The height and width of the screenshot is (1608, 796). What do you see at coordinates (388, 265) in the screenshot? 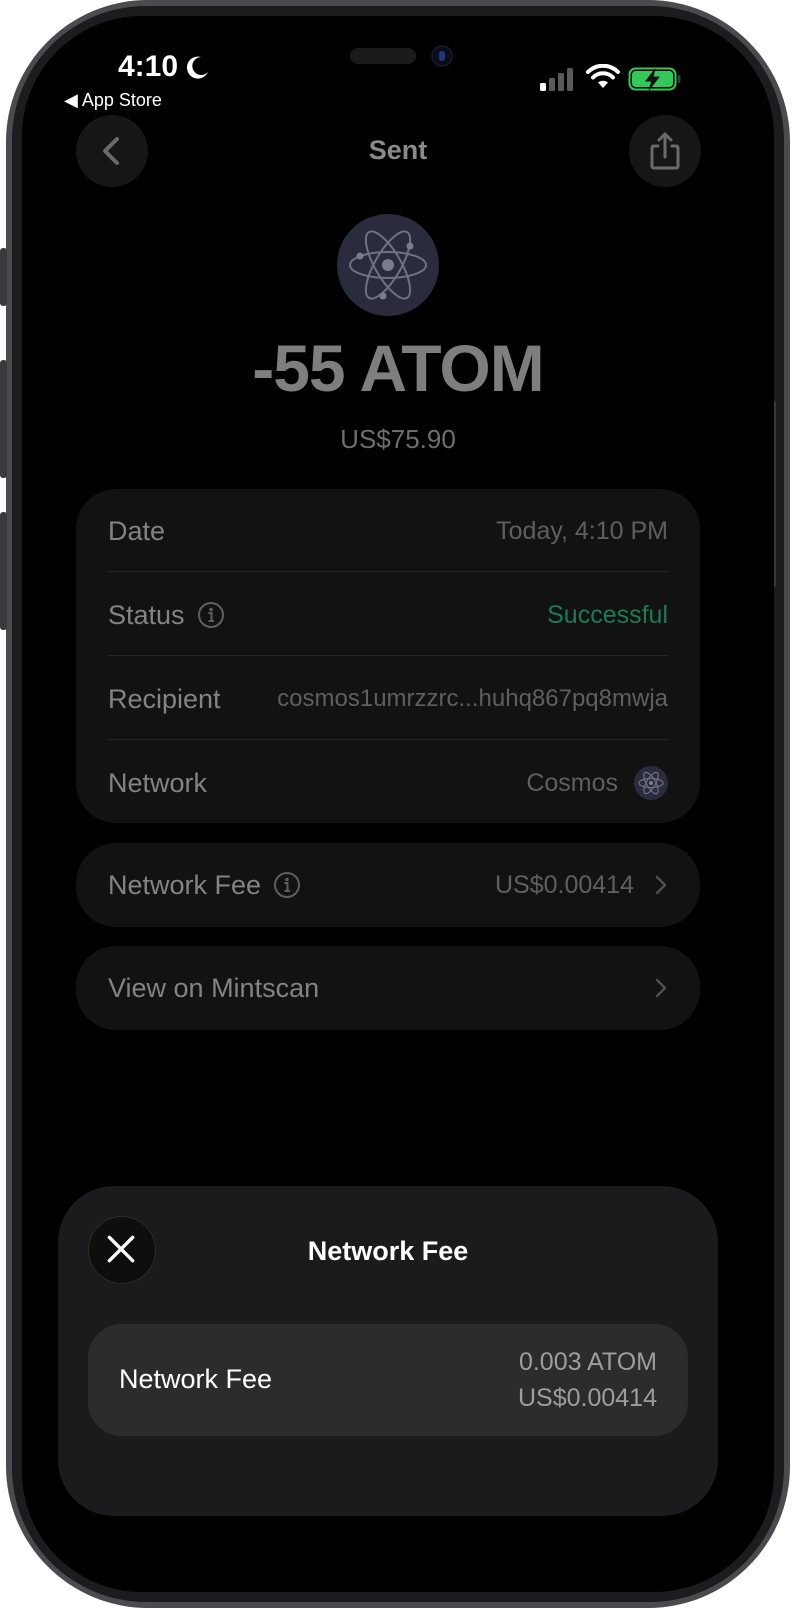
I see `cosmos-atom-icon` at bounding box center [388, 265].